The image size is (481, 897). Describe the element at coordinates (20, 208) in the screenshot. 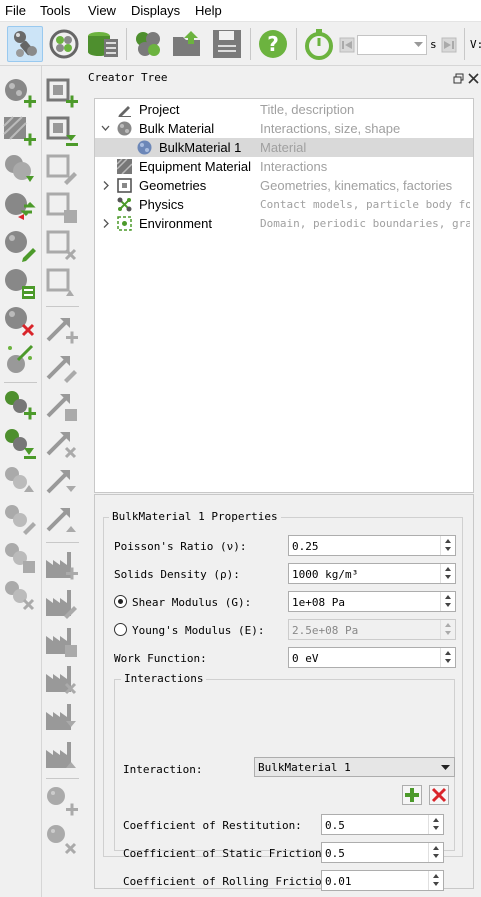

I see `material-exchange-icon` at that location.